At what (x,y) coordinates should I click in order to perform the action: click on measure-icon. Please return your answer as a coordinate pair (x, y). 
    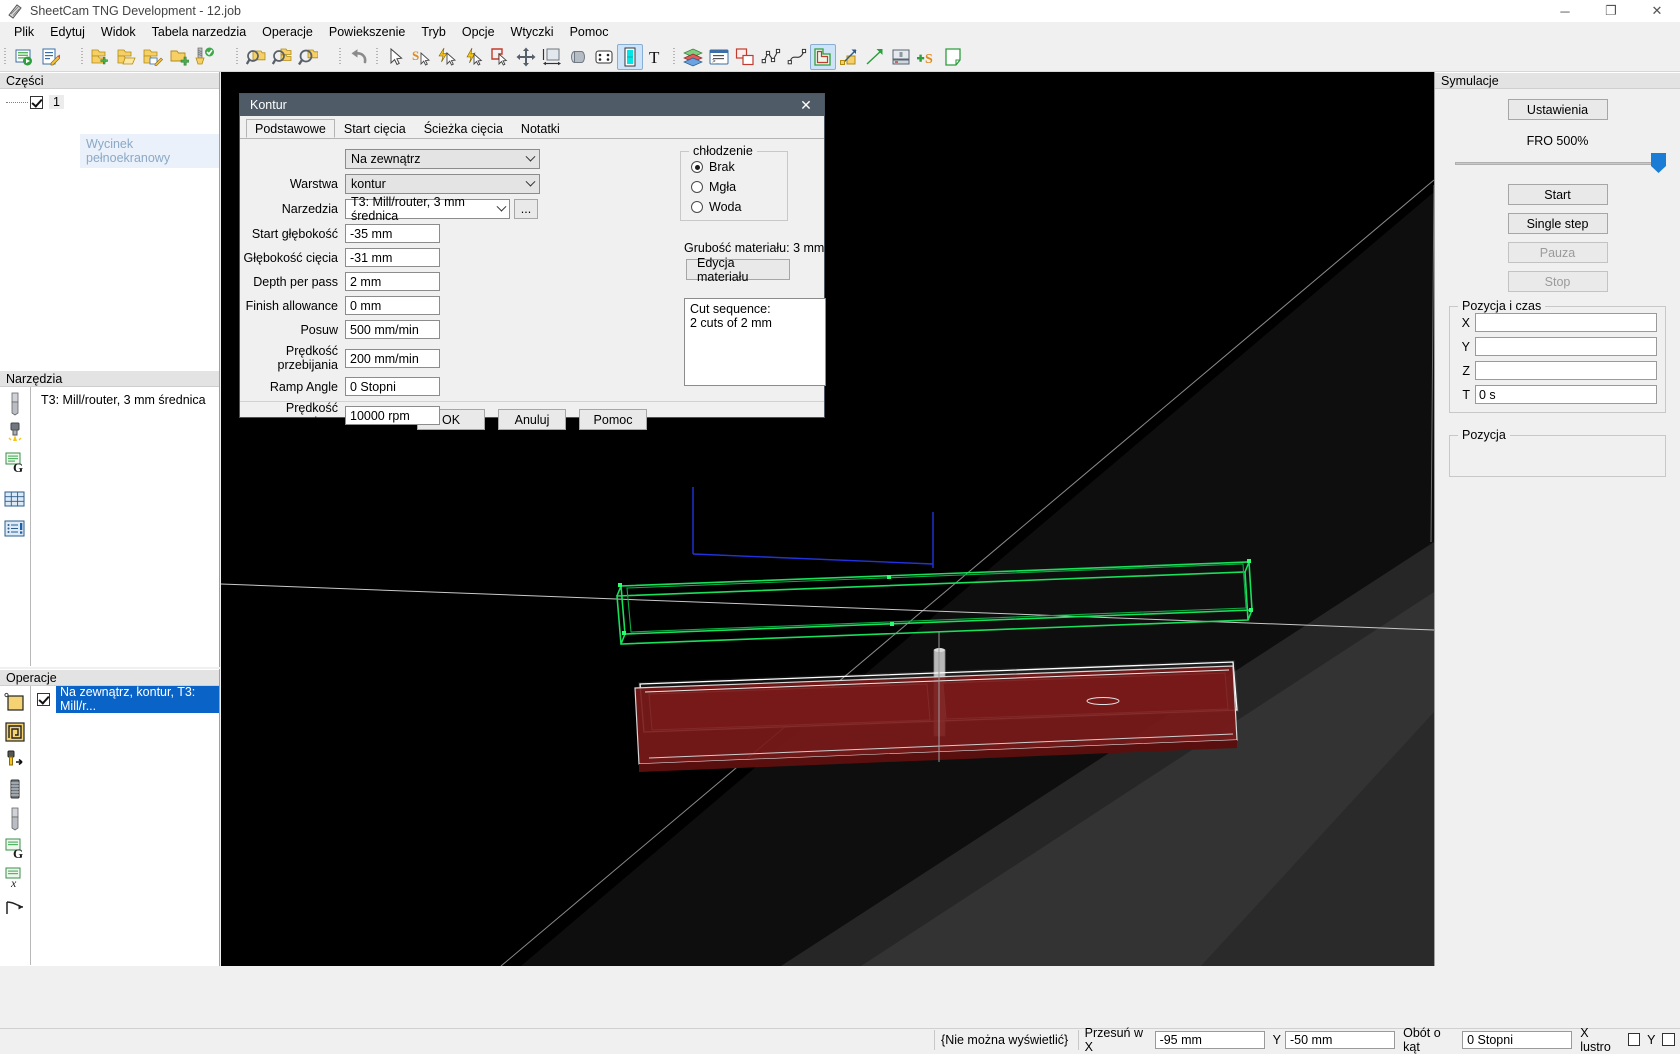
    Looking at the image, I should click on (552, 57).